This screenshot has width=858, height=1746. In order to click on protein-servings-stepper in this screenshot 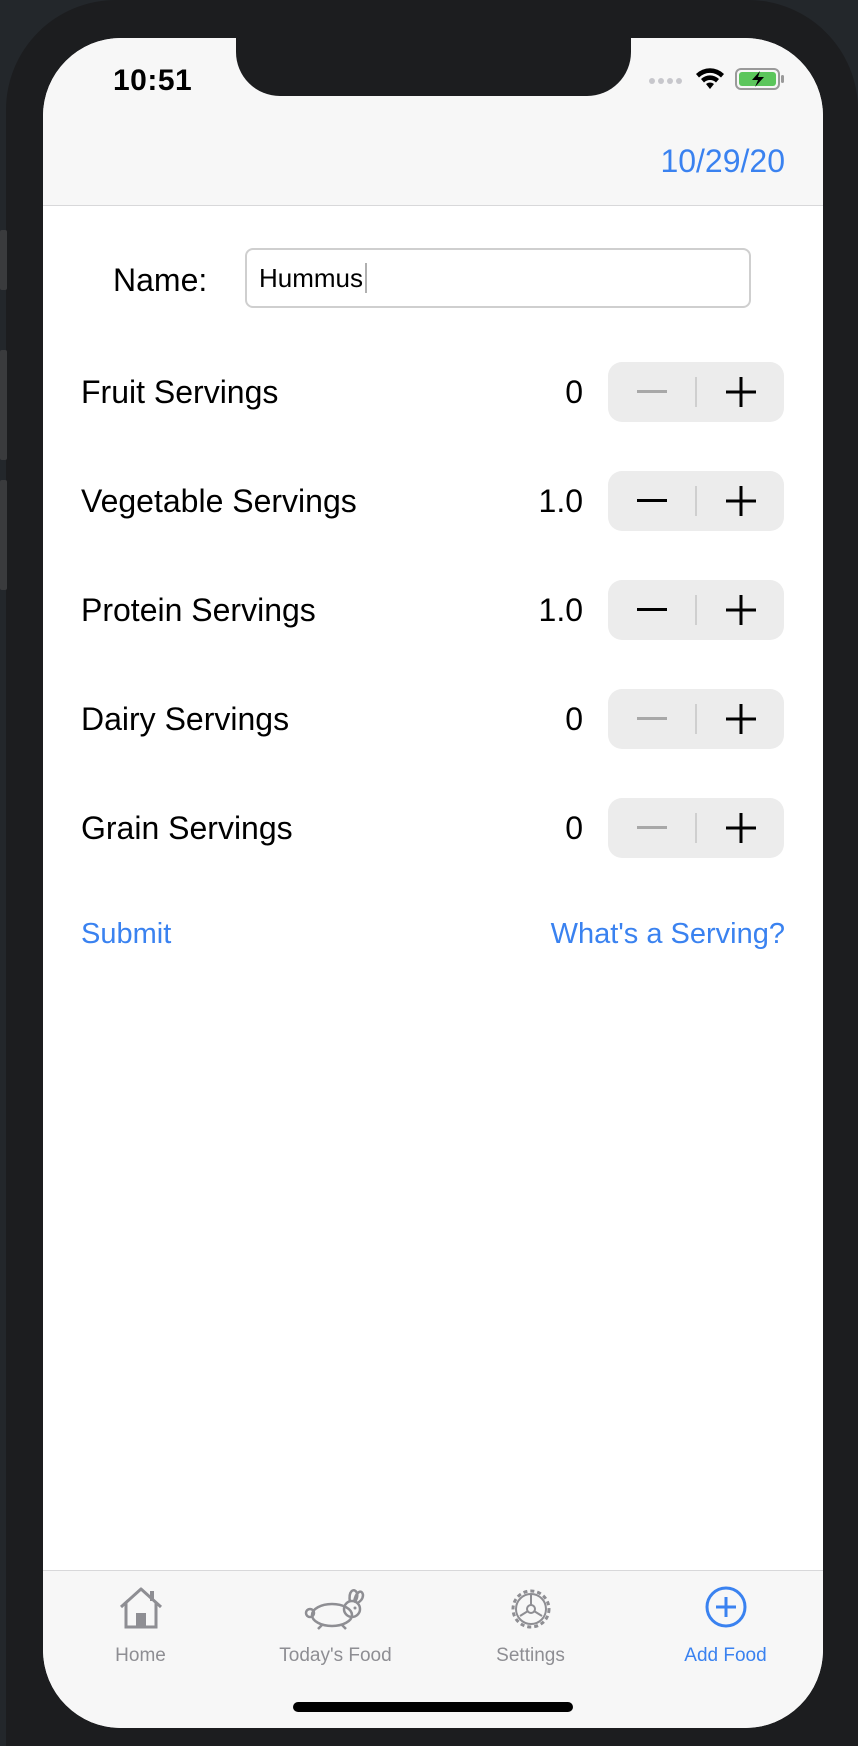, I will do `click(696, 610)`.